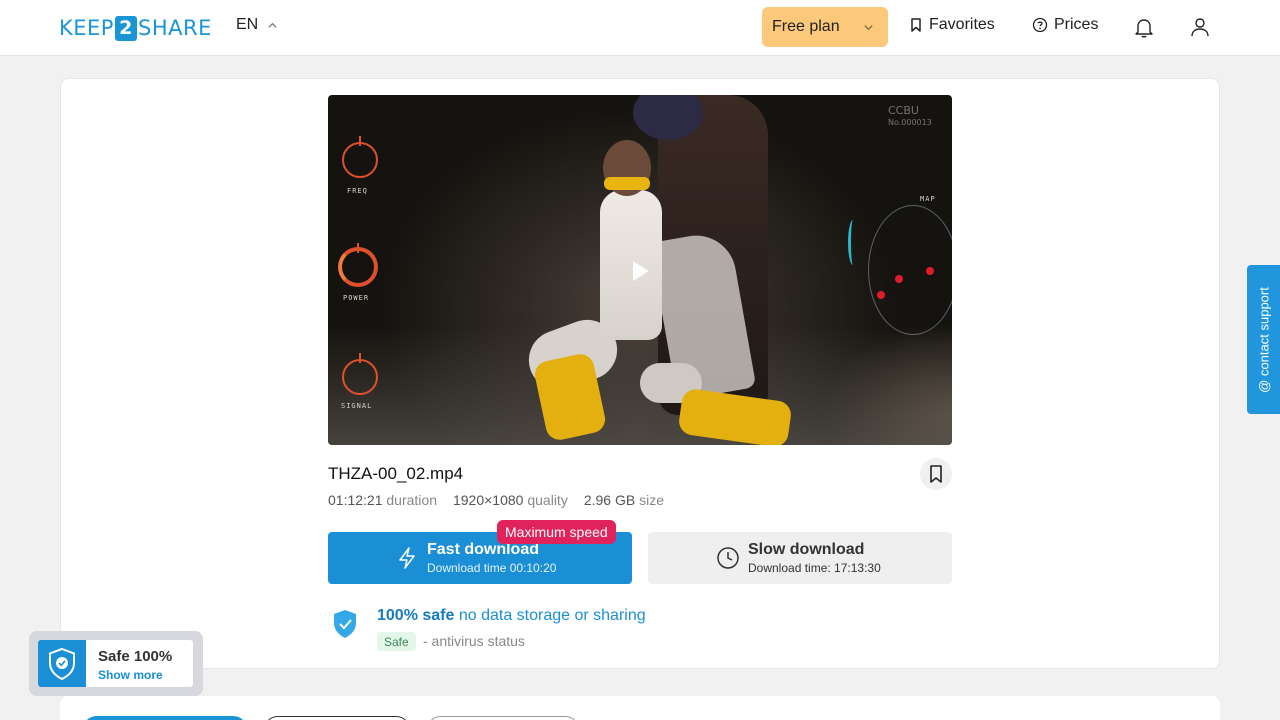 The image size is (1280, 720). I want to click on file-duration: 01:12:21 duration, so click(382, 500).